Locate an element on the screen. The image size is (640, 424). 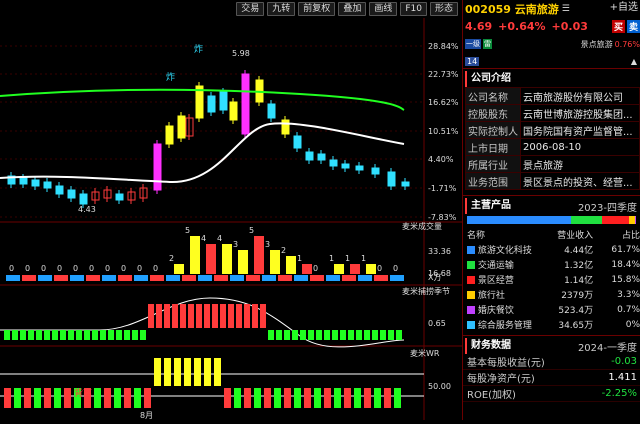
company-section-title: 公司介绍 is located at coordinates (552, 79).